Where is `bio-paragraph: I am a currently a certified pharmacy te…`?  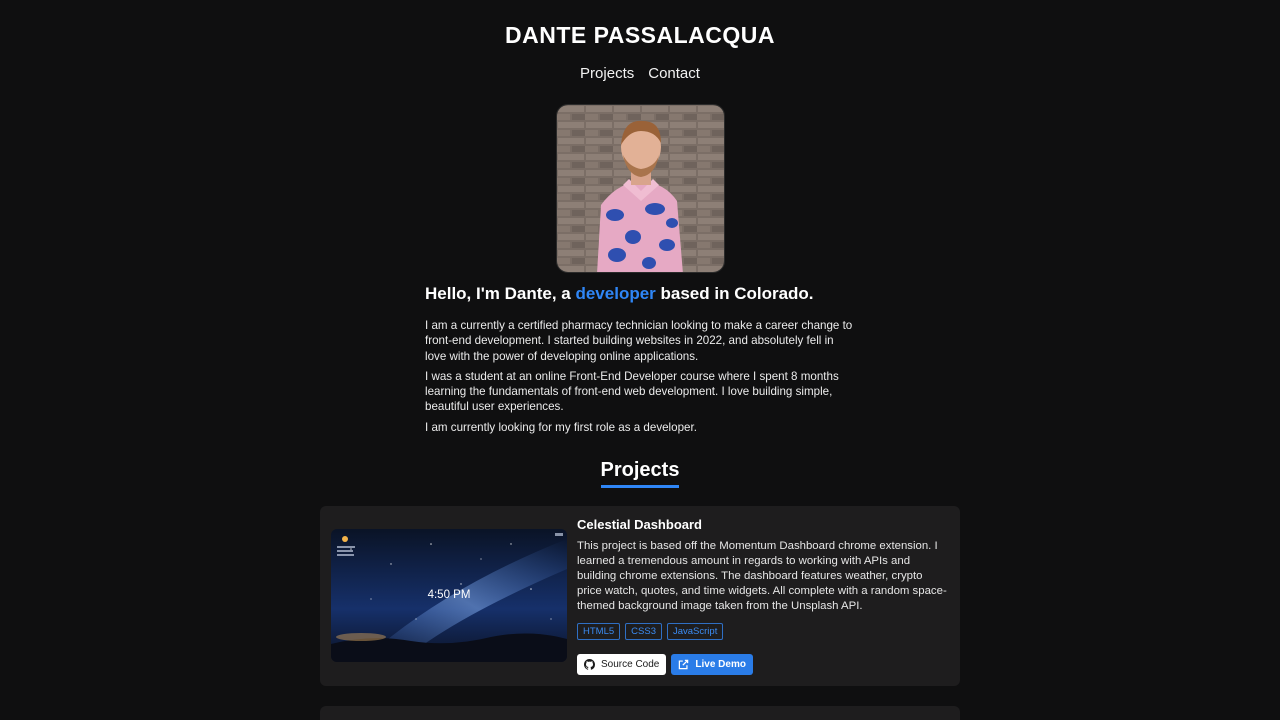
bio-paragraph: I am a currently a certified pharmacy te… is located at coordinates (639, 341).